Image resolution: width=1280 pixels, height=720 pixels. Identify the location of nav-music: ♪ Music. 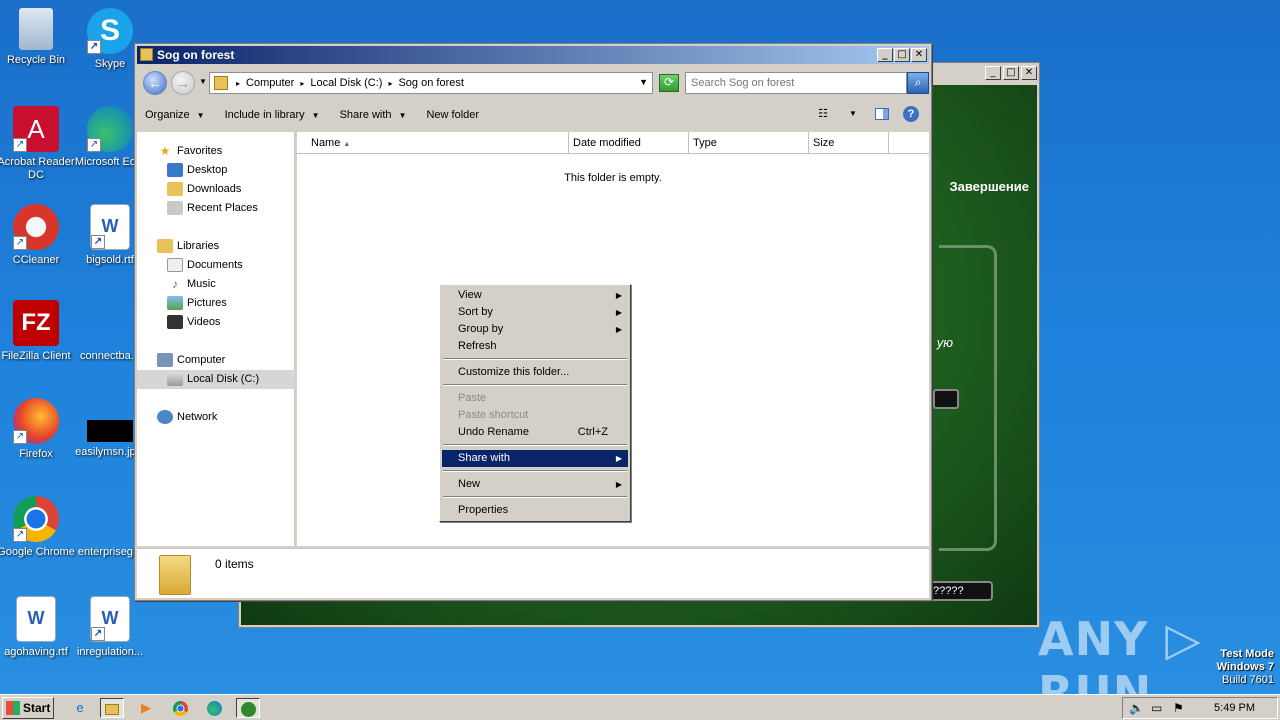
(216, 284).